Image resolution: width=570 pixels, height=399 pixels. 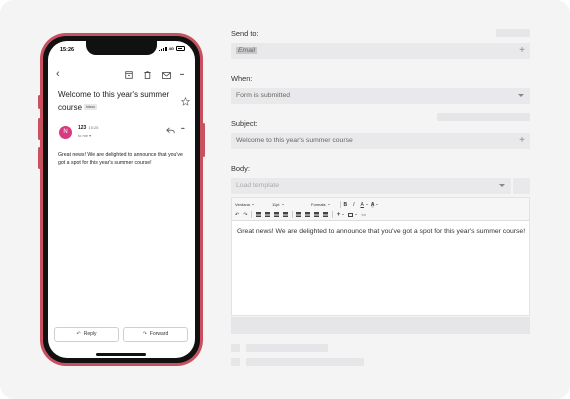 I want to click on add-recipient-icon: +, so click(x=522, y=51).